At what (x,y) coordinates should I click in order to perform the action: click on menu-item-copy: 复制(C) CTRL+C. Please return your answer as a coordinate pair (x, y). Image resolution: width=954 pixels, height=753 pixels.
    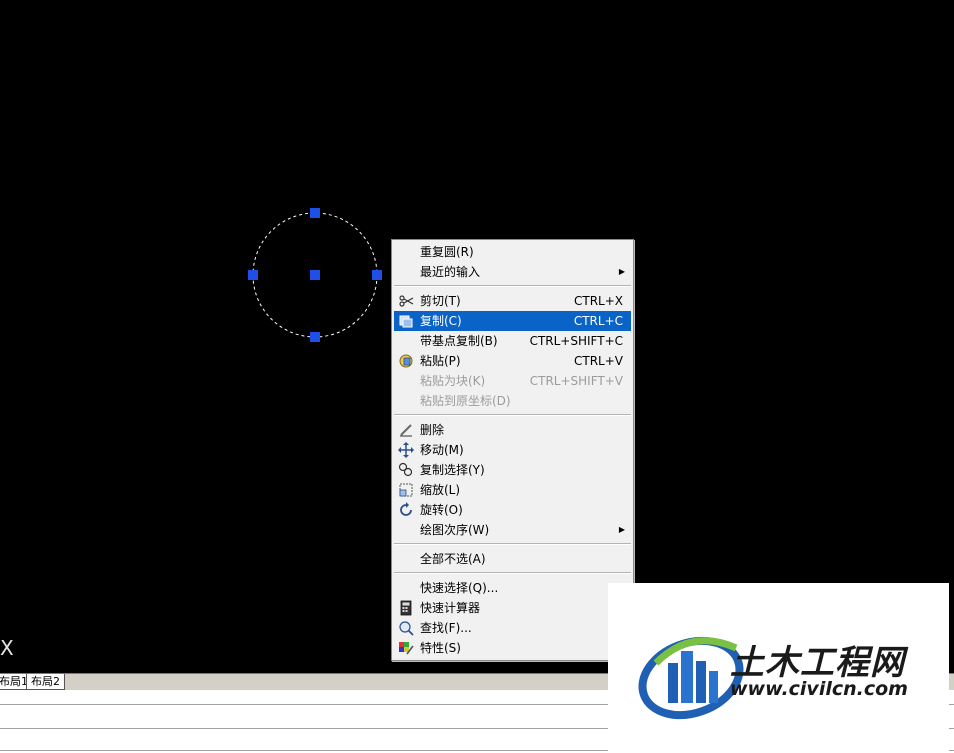
    Looking at the image, I should click on (512, 321).